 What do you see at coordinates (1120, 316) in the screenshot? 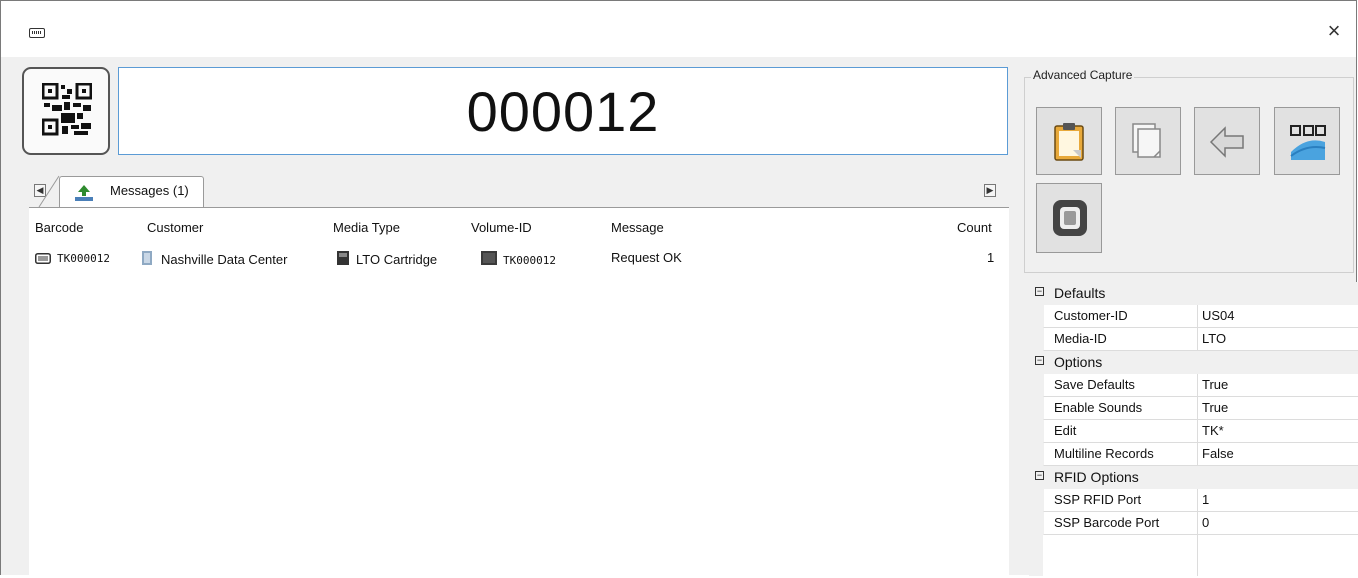
I see `property-name: Customer-ID` at bounding box center [1120, 316].